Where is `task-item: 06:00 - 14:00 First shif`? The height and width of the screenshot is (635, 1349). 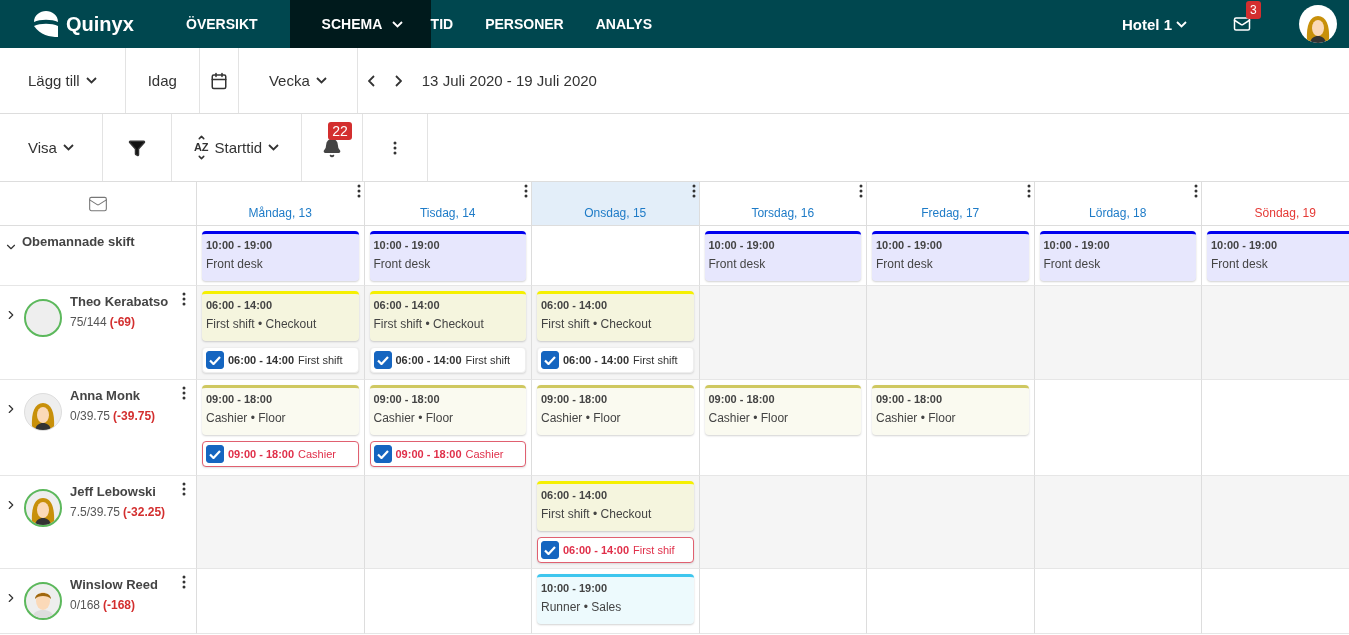 task-item: 06:00 - 14:00 First shif is located at coordinates (615, 550).